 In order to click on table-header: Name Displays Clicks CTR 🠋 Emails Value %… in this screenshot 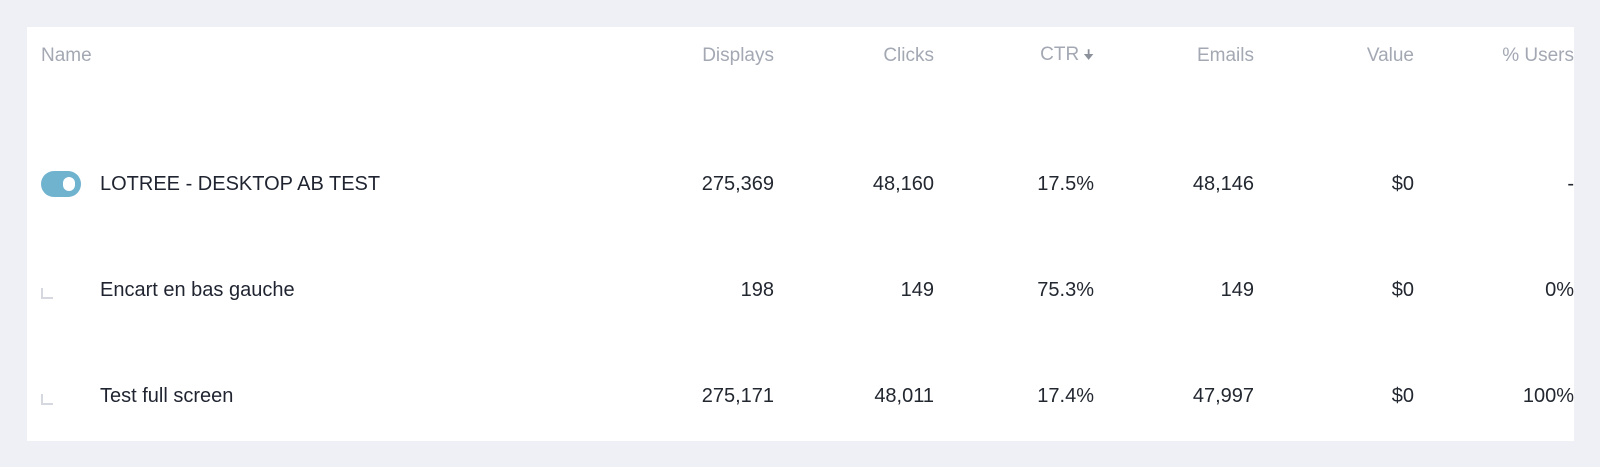, I will do `click(800, 56)`.